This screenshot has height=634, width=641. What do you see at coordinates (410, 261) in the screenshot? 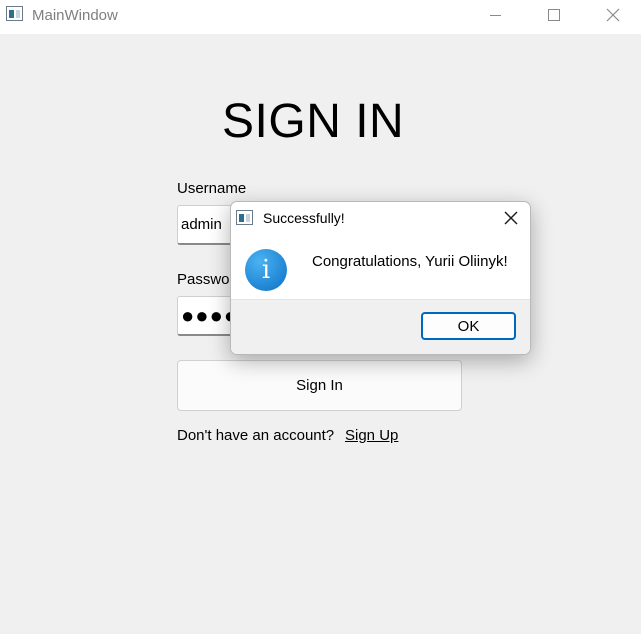
I see `dialog-message: Congratulations, Yurii Oliinyk!` at bounding box center [410, 261].